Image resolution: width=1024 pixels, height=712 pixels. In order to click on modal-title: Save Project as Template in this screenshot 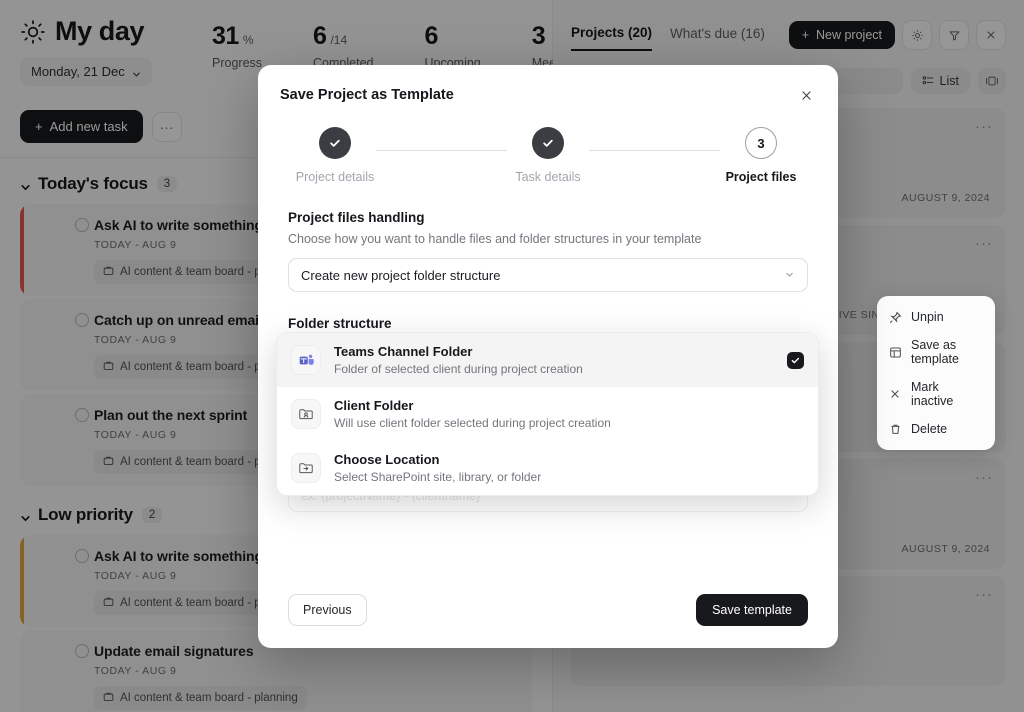, I will do `click(367, 95)`.